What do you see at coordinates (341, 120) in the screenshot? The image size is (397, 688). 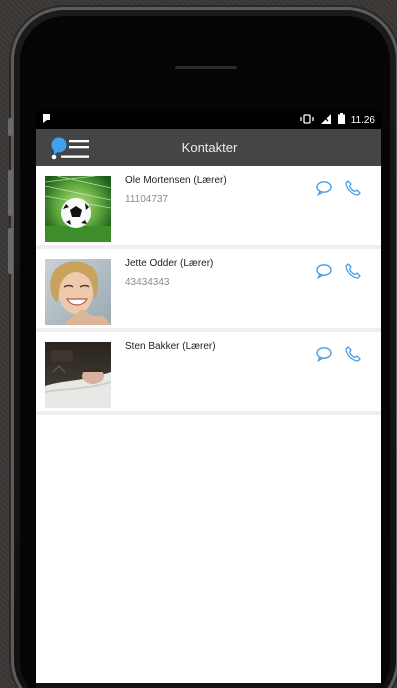 I see `battery-icon` at bounding box center [341, 120].